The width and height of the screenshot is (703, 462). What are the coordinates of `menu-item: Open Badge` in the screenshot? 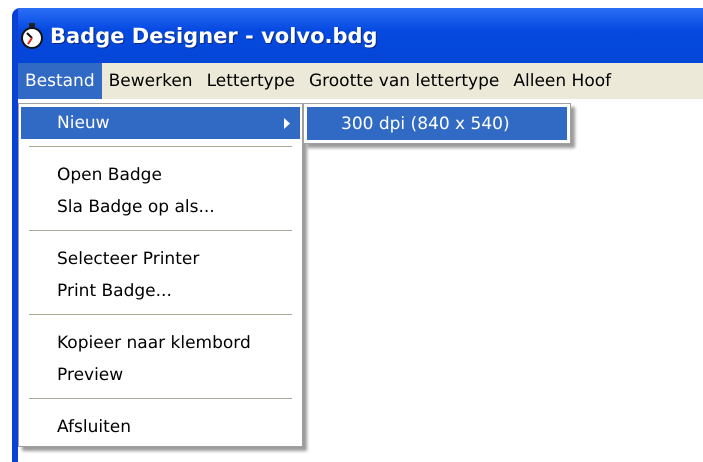 It's located at (160, 175).